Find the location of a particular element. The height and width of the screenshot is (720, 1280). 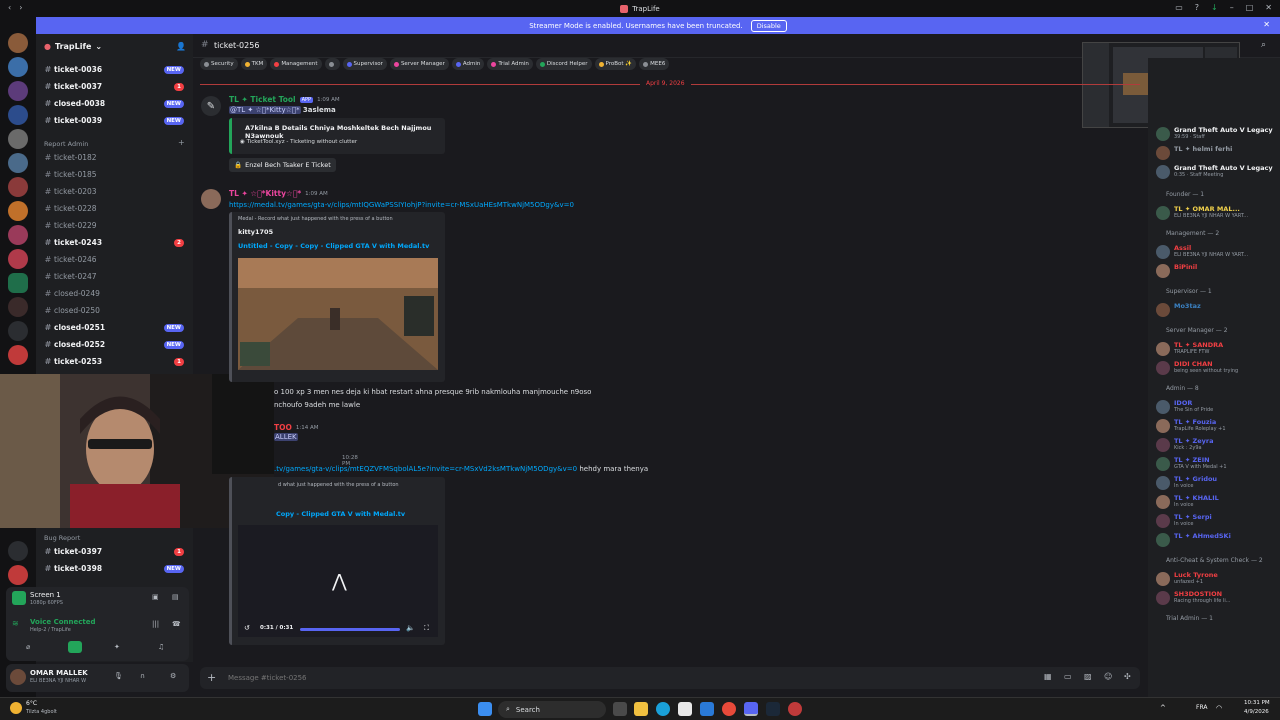

disconnect-icon: ☎ is located at coordinates (176, 624).